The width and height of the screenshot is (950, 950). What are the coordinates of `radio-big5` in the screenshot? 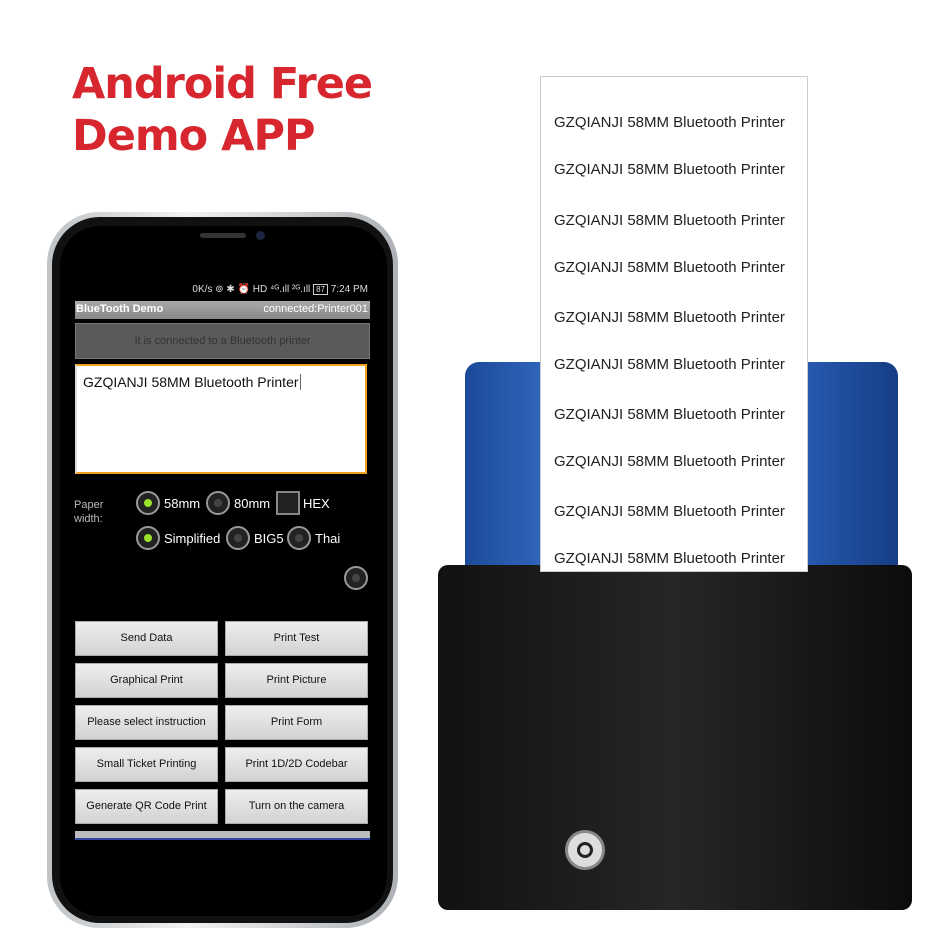 It's located at (238, 538).